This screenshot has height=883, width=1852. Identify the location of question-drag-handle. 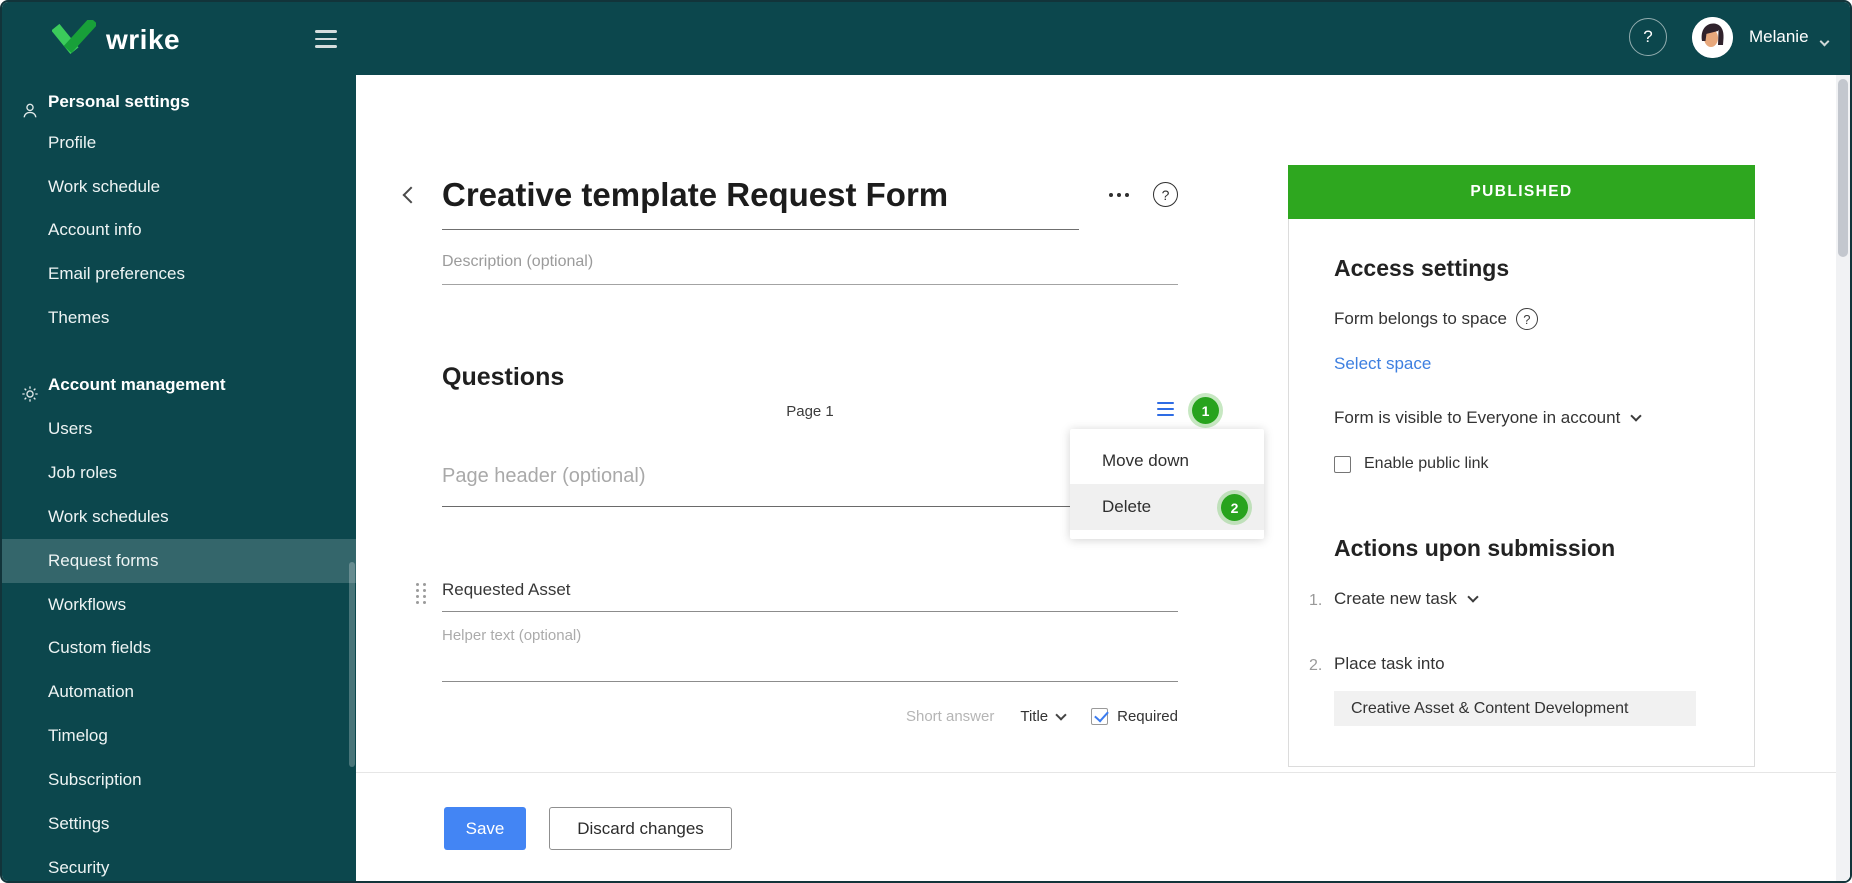
(421, 593).